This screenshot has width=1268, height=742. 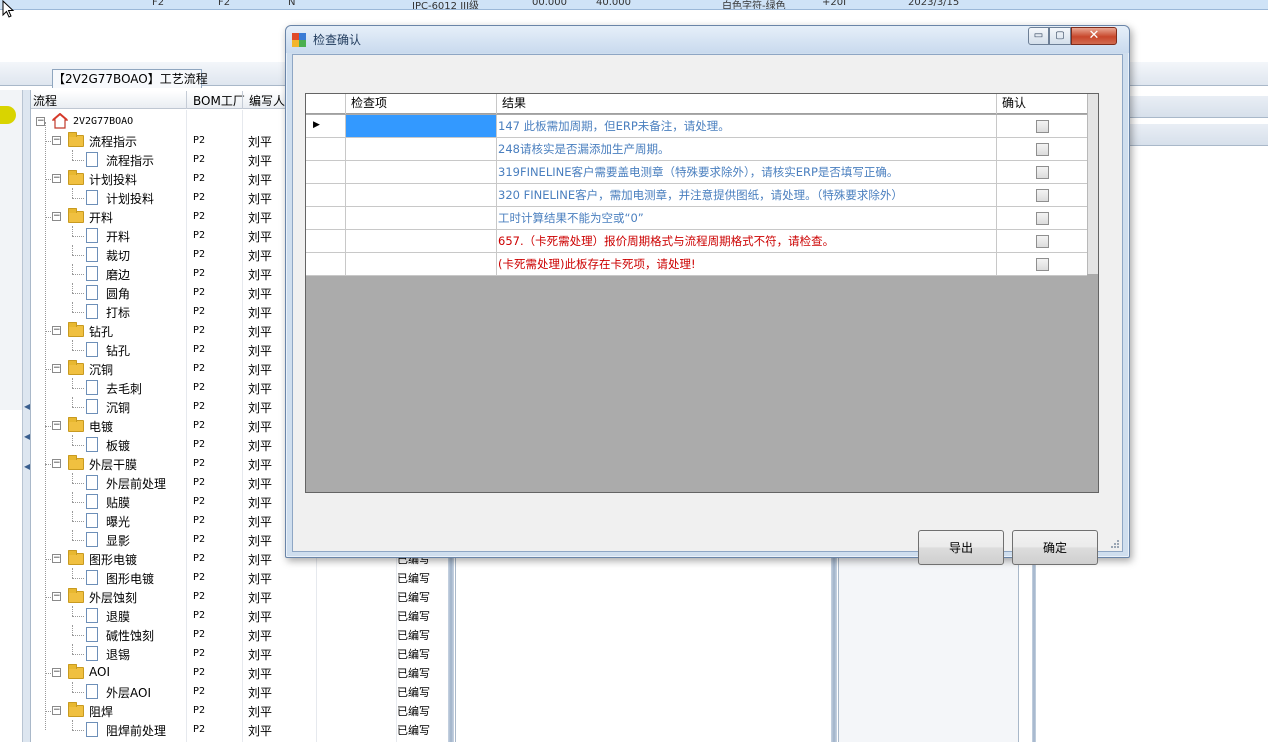 I want to click on tree-step-row: 退锡 P2 刘平 已编写, so click(x=231, y=653).